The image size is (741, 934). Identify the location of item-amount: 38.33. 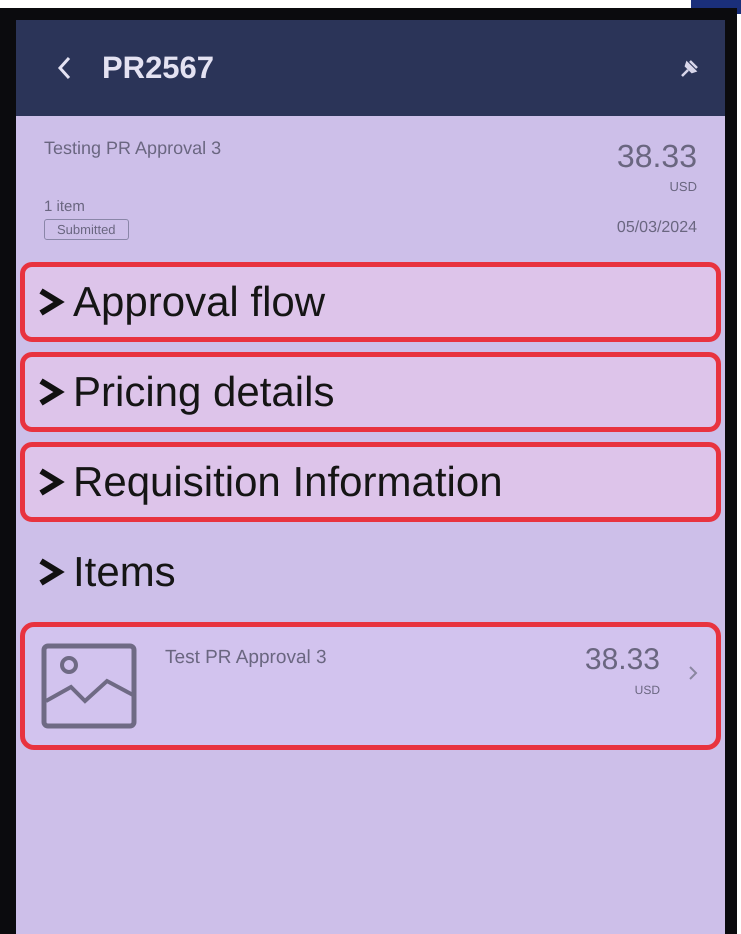
(622, 660).